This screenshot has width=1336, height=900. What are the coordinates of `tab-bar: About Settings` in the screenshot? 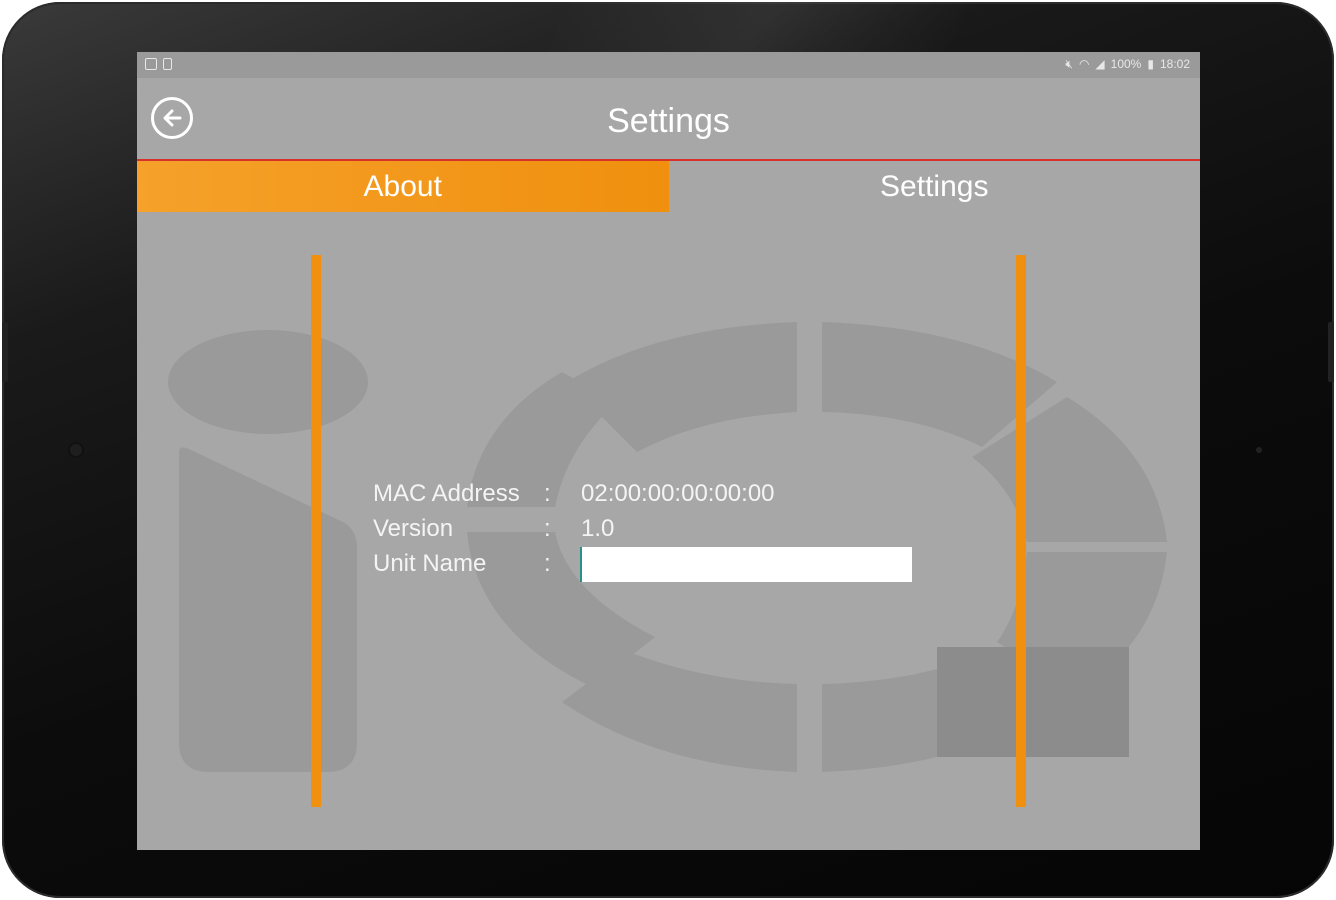 It's located at (668, 186).